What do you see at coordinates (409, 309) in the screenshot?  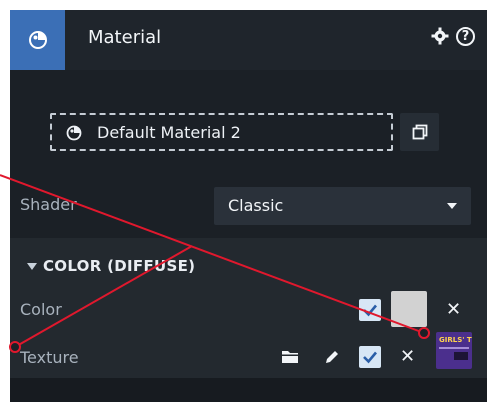 I see `color-swatch` at bounding box center [409, 309].